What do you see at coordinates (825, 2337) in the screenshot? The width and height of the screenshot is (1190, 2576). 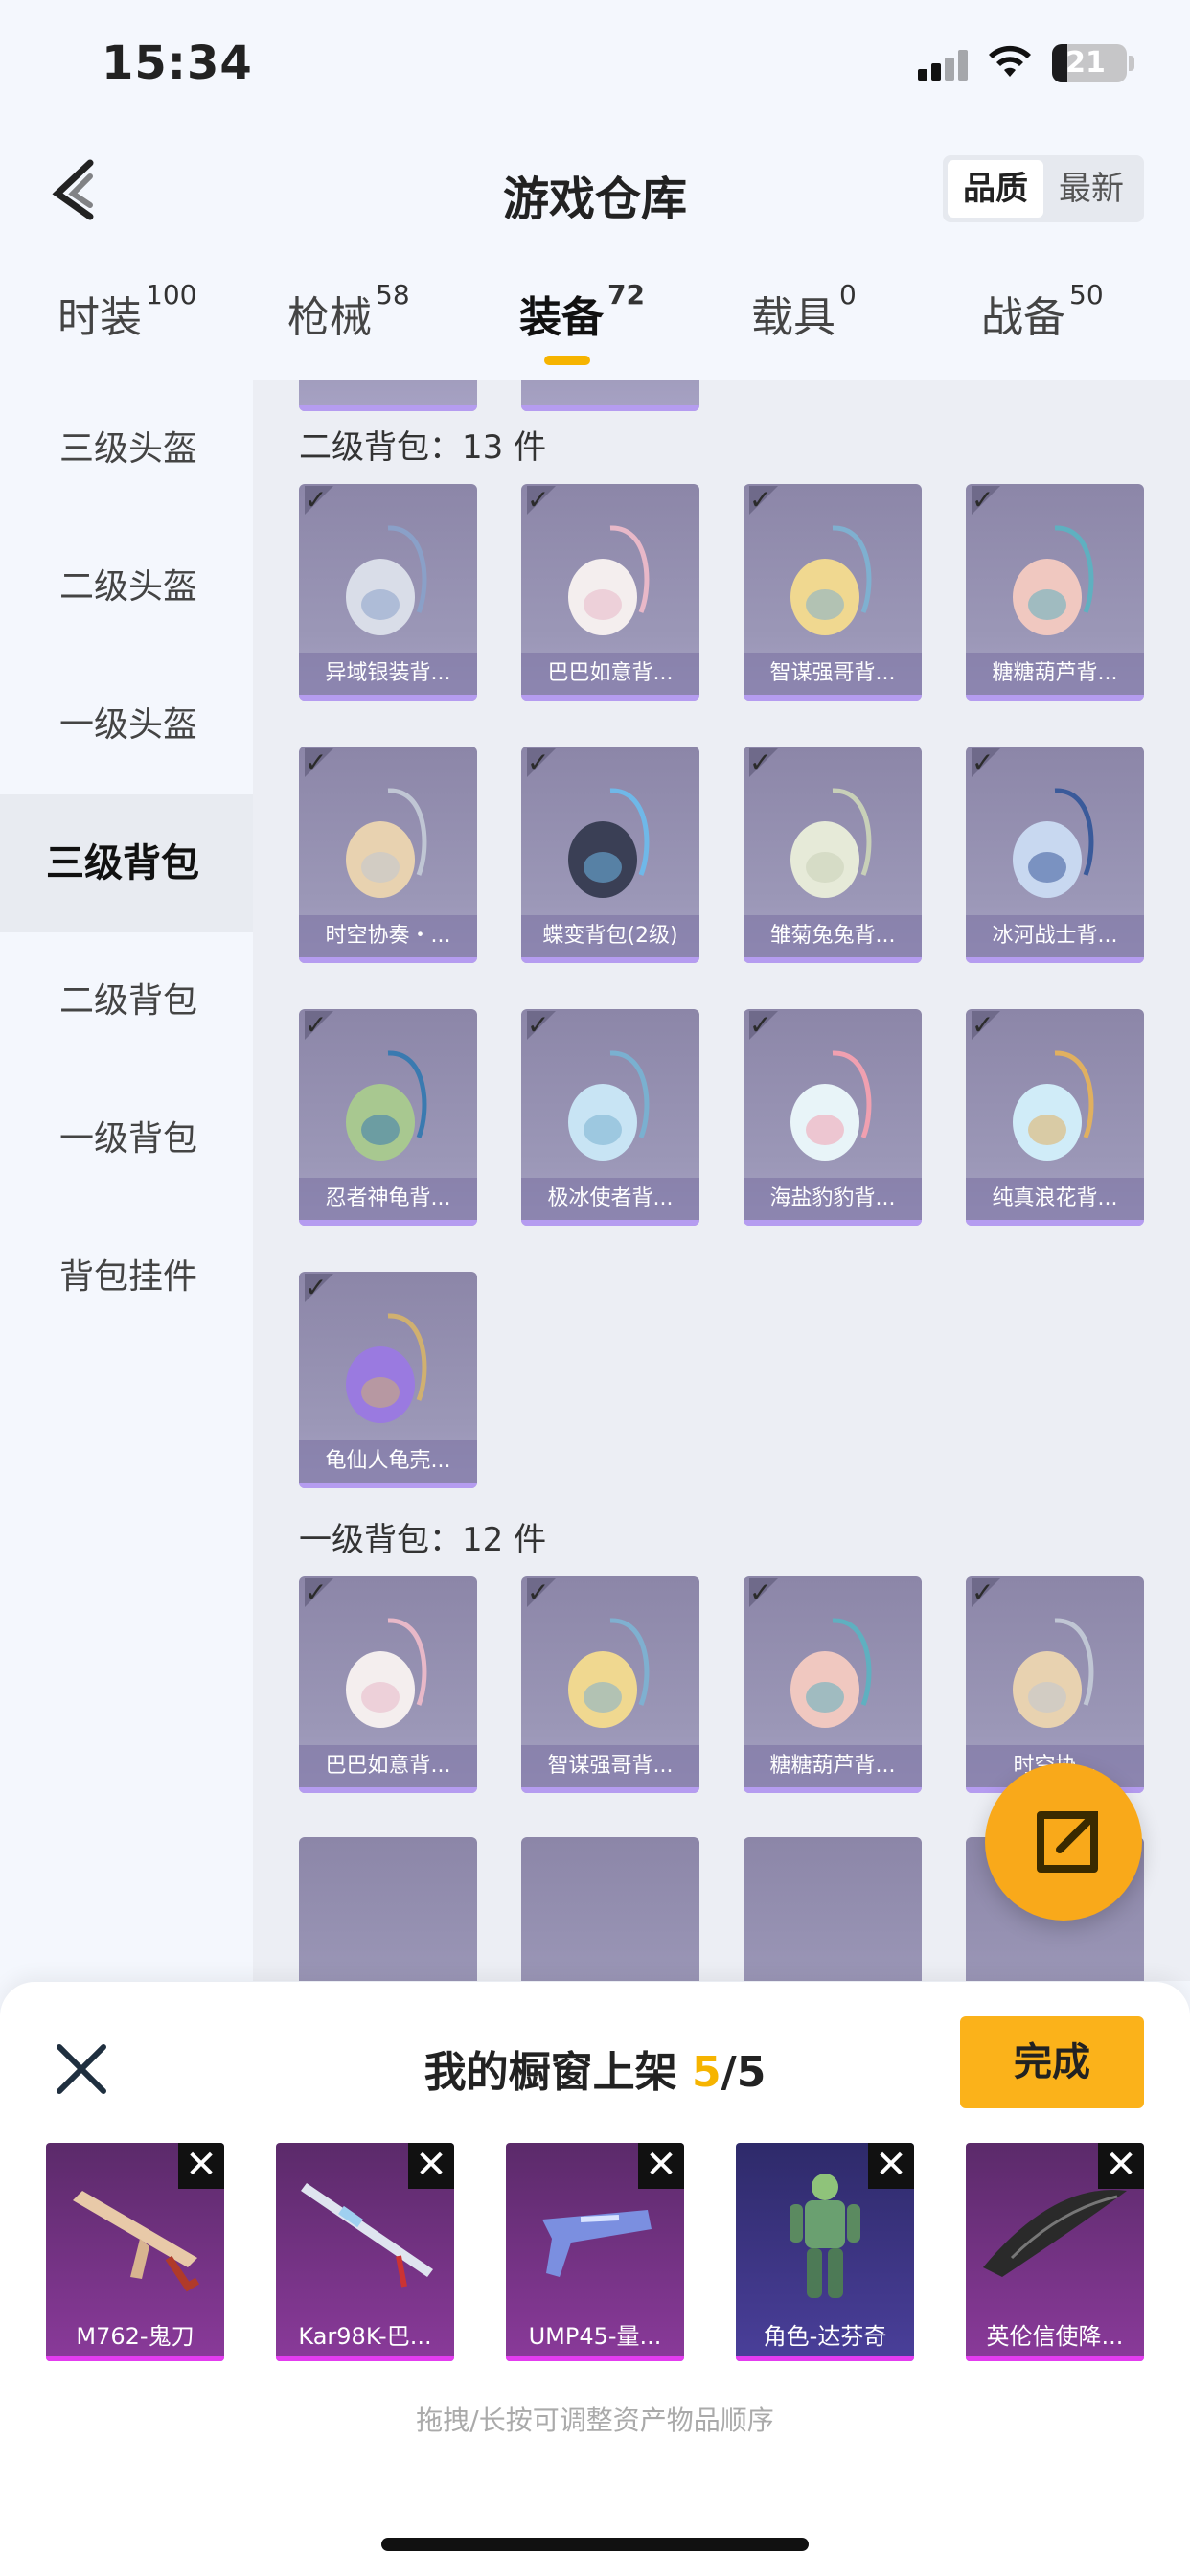 I see `showcase-item-label: 角色-达芬奇` at bounding box center [825, 2337].